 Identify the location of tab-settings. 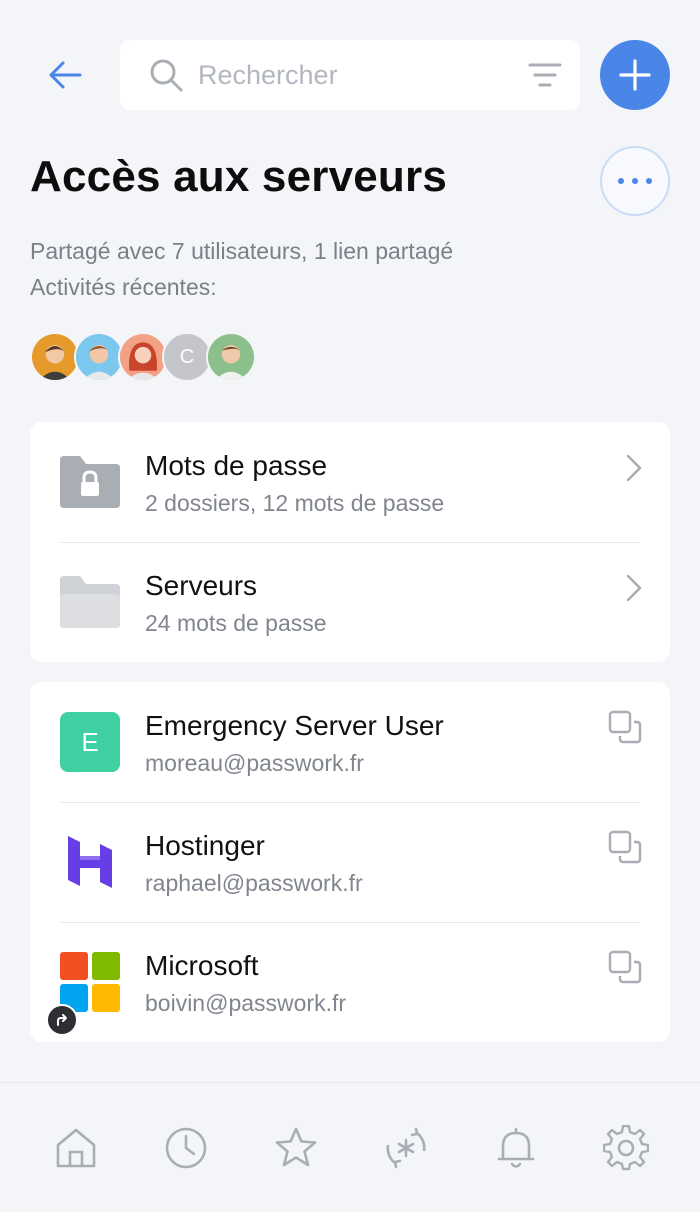
(626, 1148).